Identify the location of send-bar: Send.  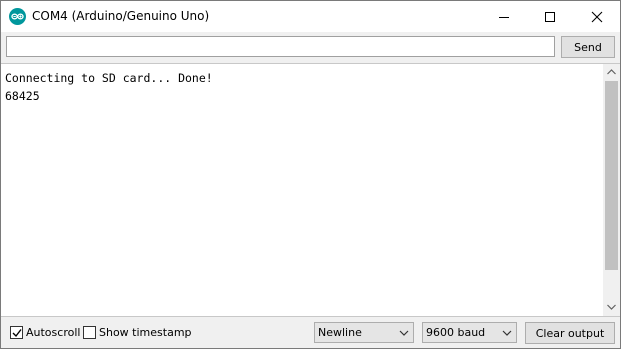
(310, 47).